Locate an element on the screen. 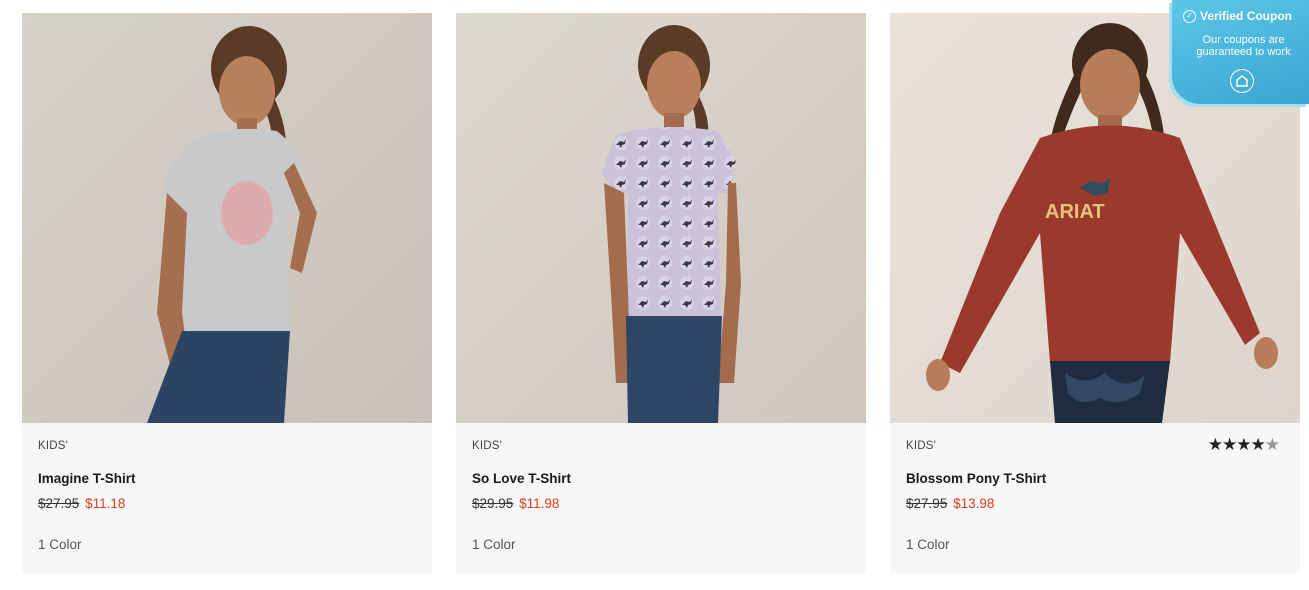  product-name: So Love T-Shirt is located at coordinates (521, 478).